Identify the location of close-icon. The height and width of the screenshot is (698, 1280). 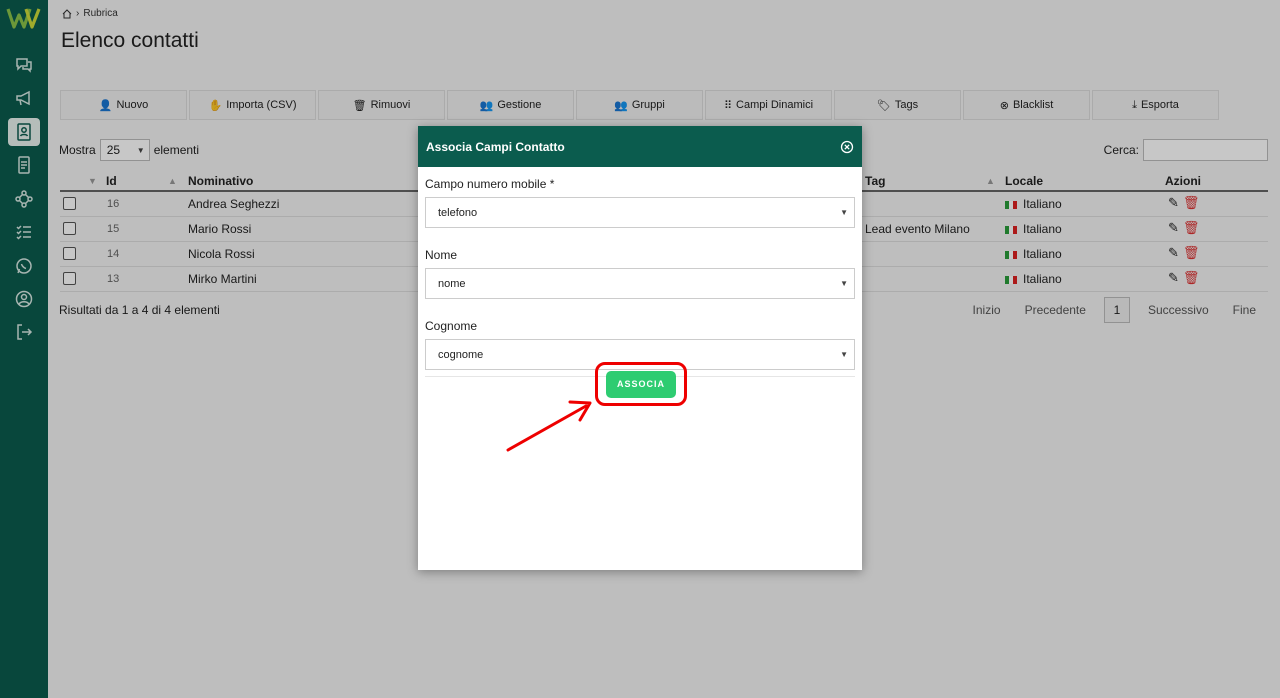
(847, 147).